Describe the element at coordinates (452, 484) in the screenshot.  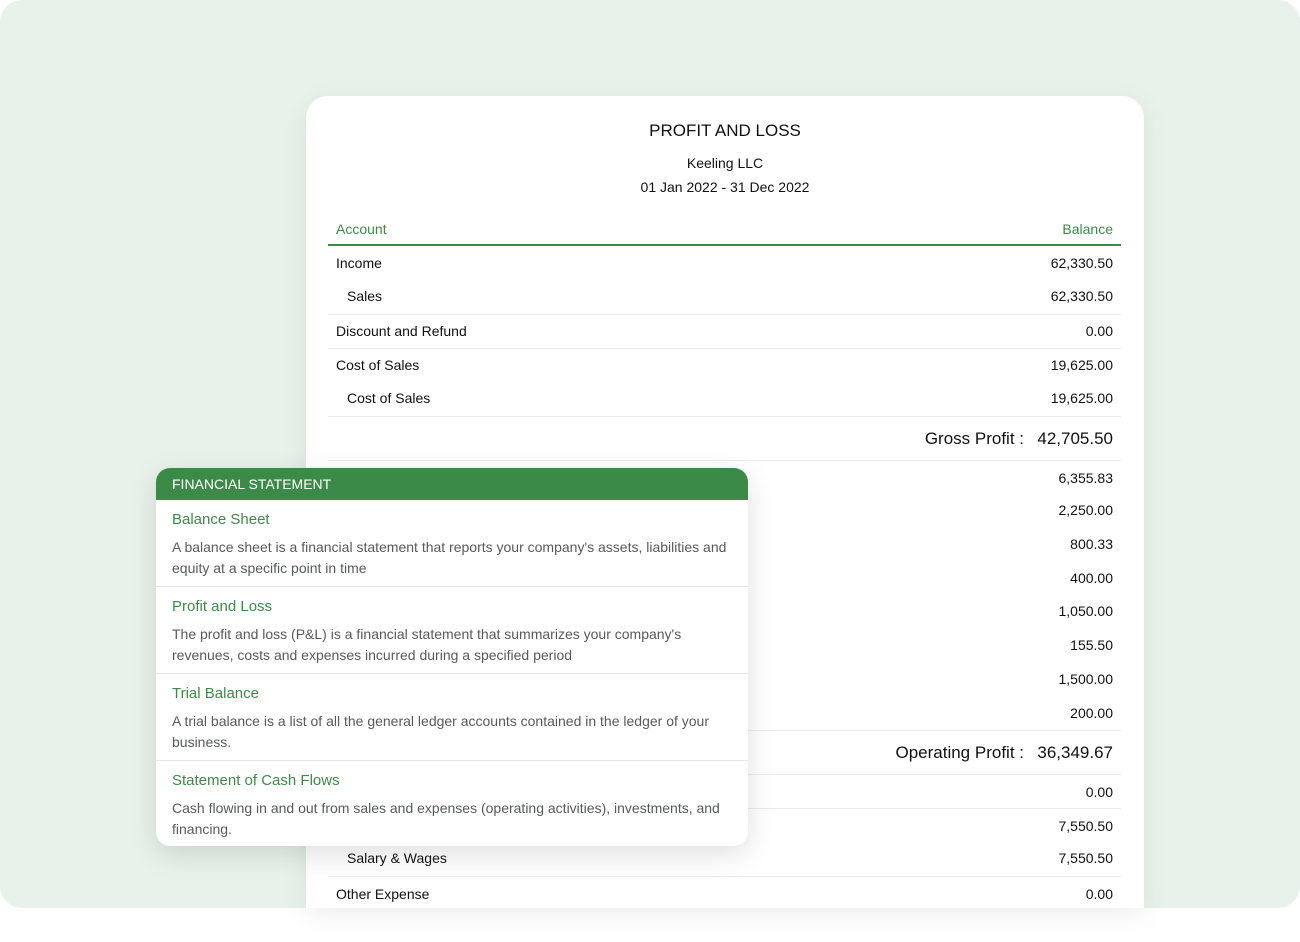
I see `financial-statement-header: FINANCIAL STATEMENT` at that location.